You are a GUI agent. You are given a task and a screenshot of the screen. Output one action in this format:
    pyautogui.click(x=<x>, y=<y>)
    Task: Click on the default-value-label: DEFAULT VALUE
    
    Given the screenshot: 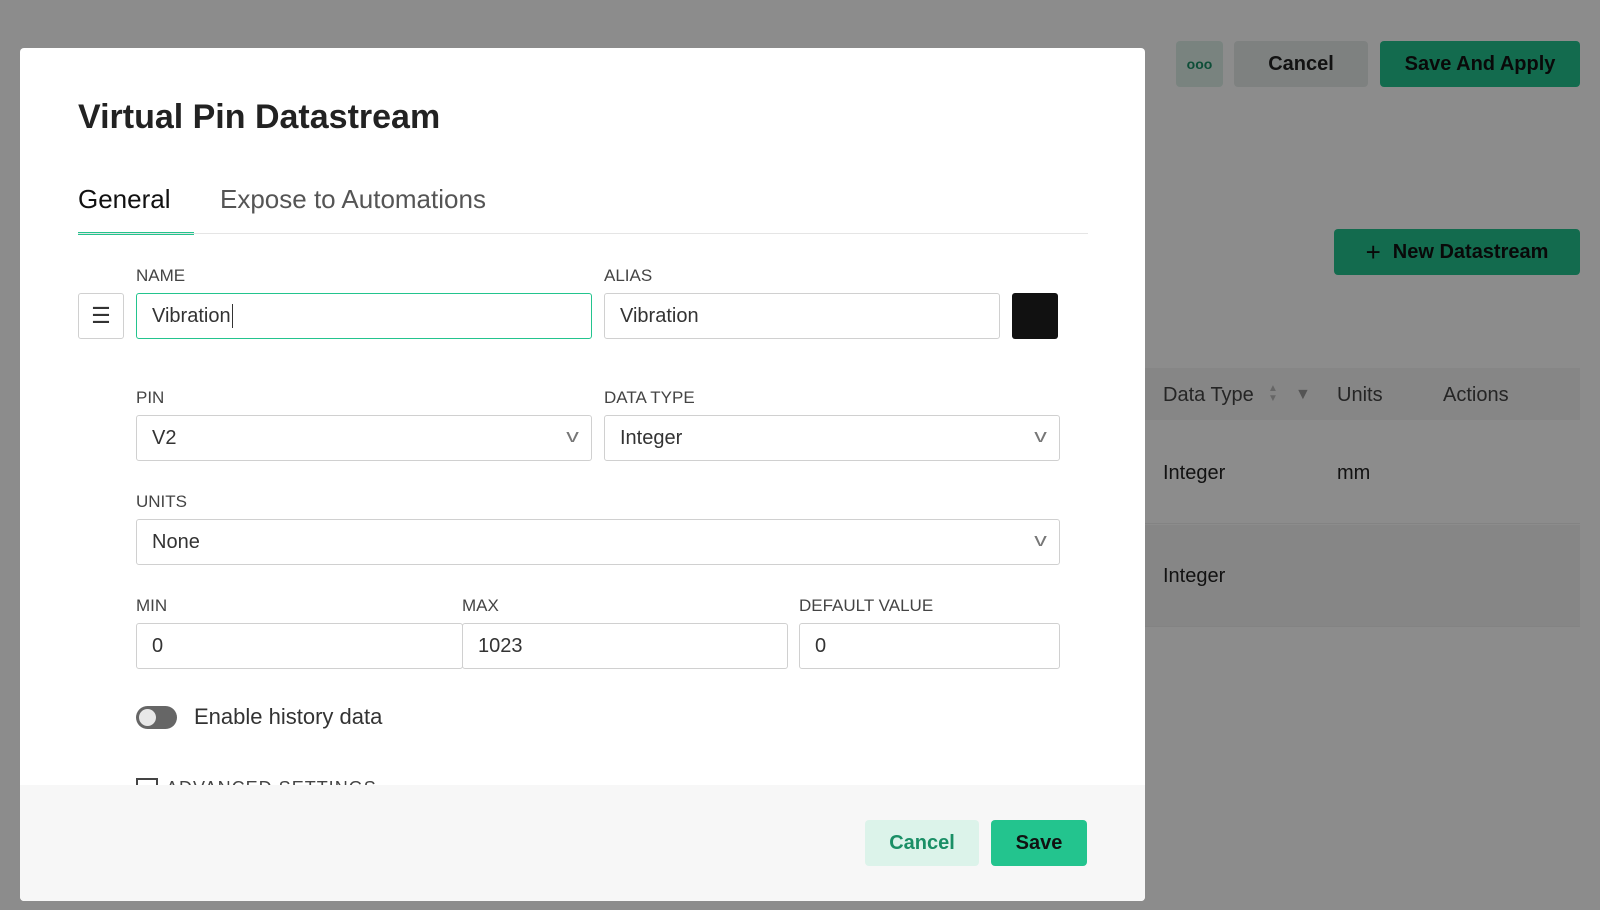 What is the action you would take?
    pyautogui.click(x=866, y=605)
    